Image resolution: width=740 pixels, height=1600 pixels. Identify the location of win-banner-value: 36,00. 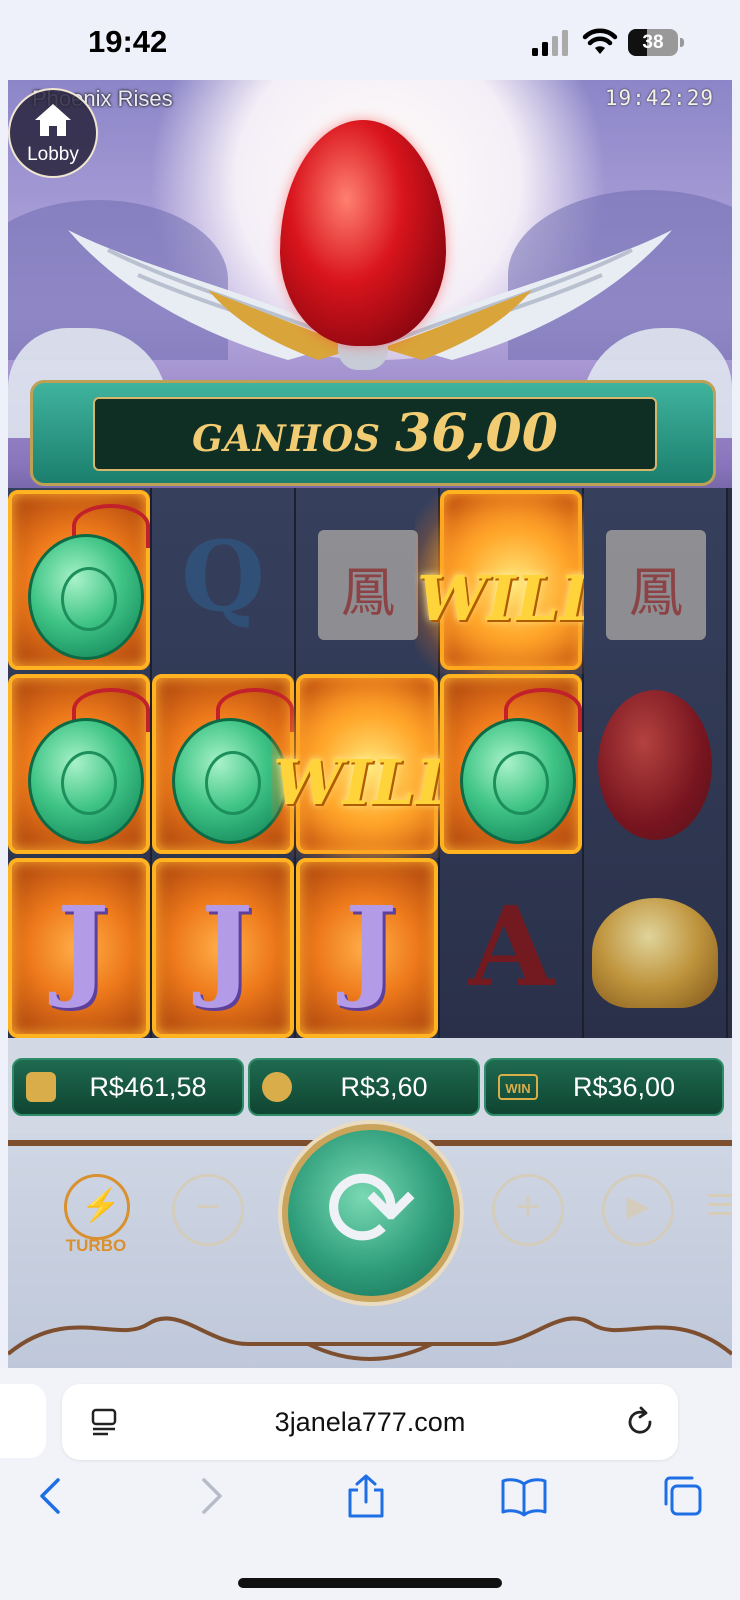
(476, 433).